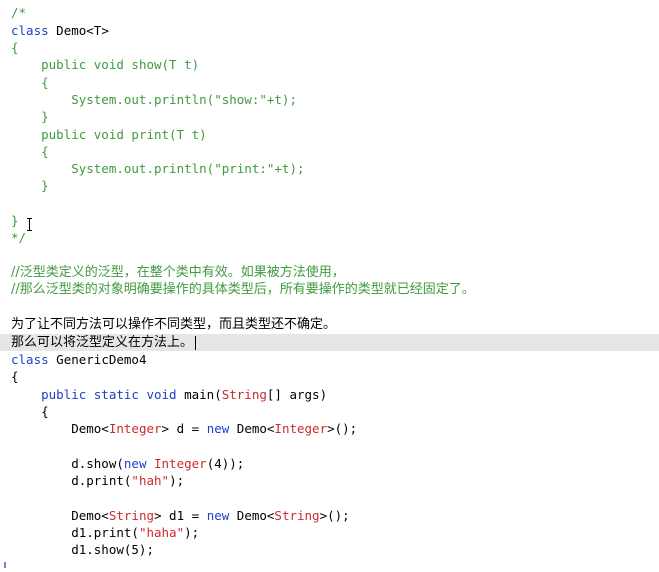 The width and height of the screenshot is (659, 572). I want to click on code-text: > d =, so click(184, 428).